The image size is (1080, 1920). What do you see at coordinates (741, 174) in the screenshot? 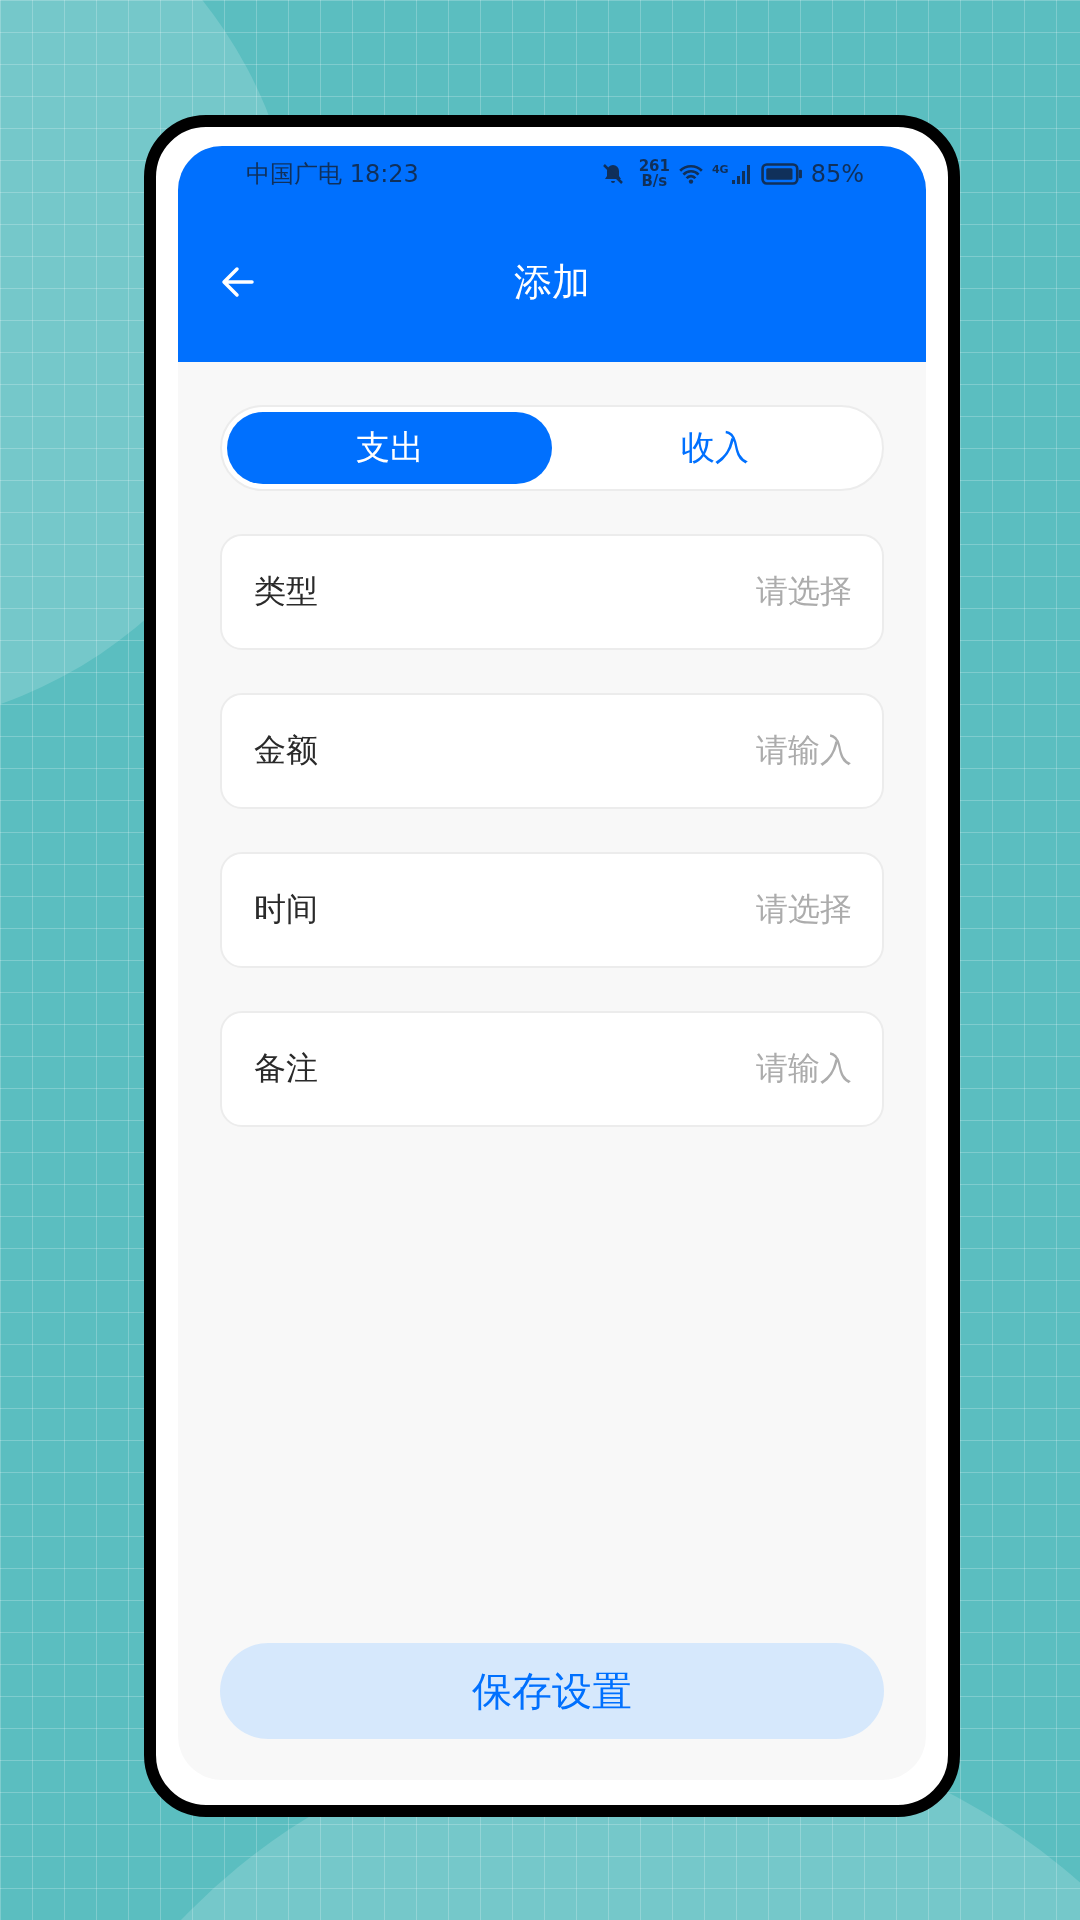
I see `signal-icon` at bounding box center [741, 174].